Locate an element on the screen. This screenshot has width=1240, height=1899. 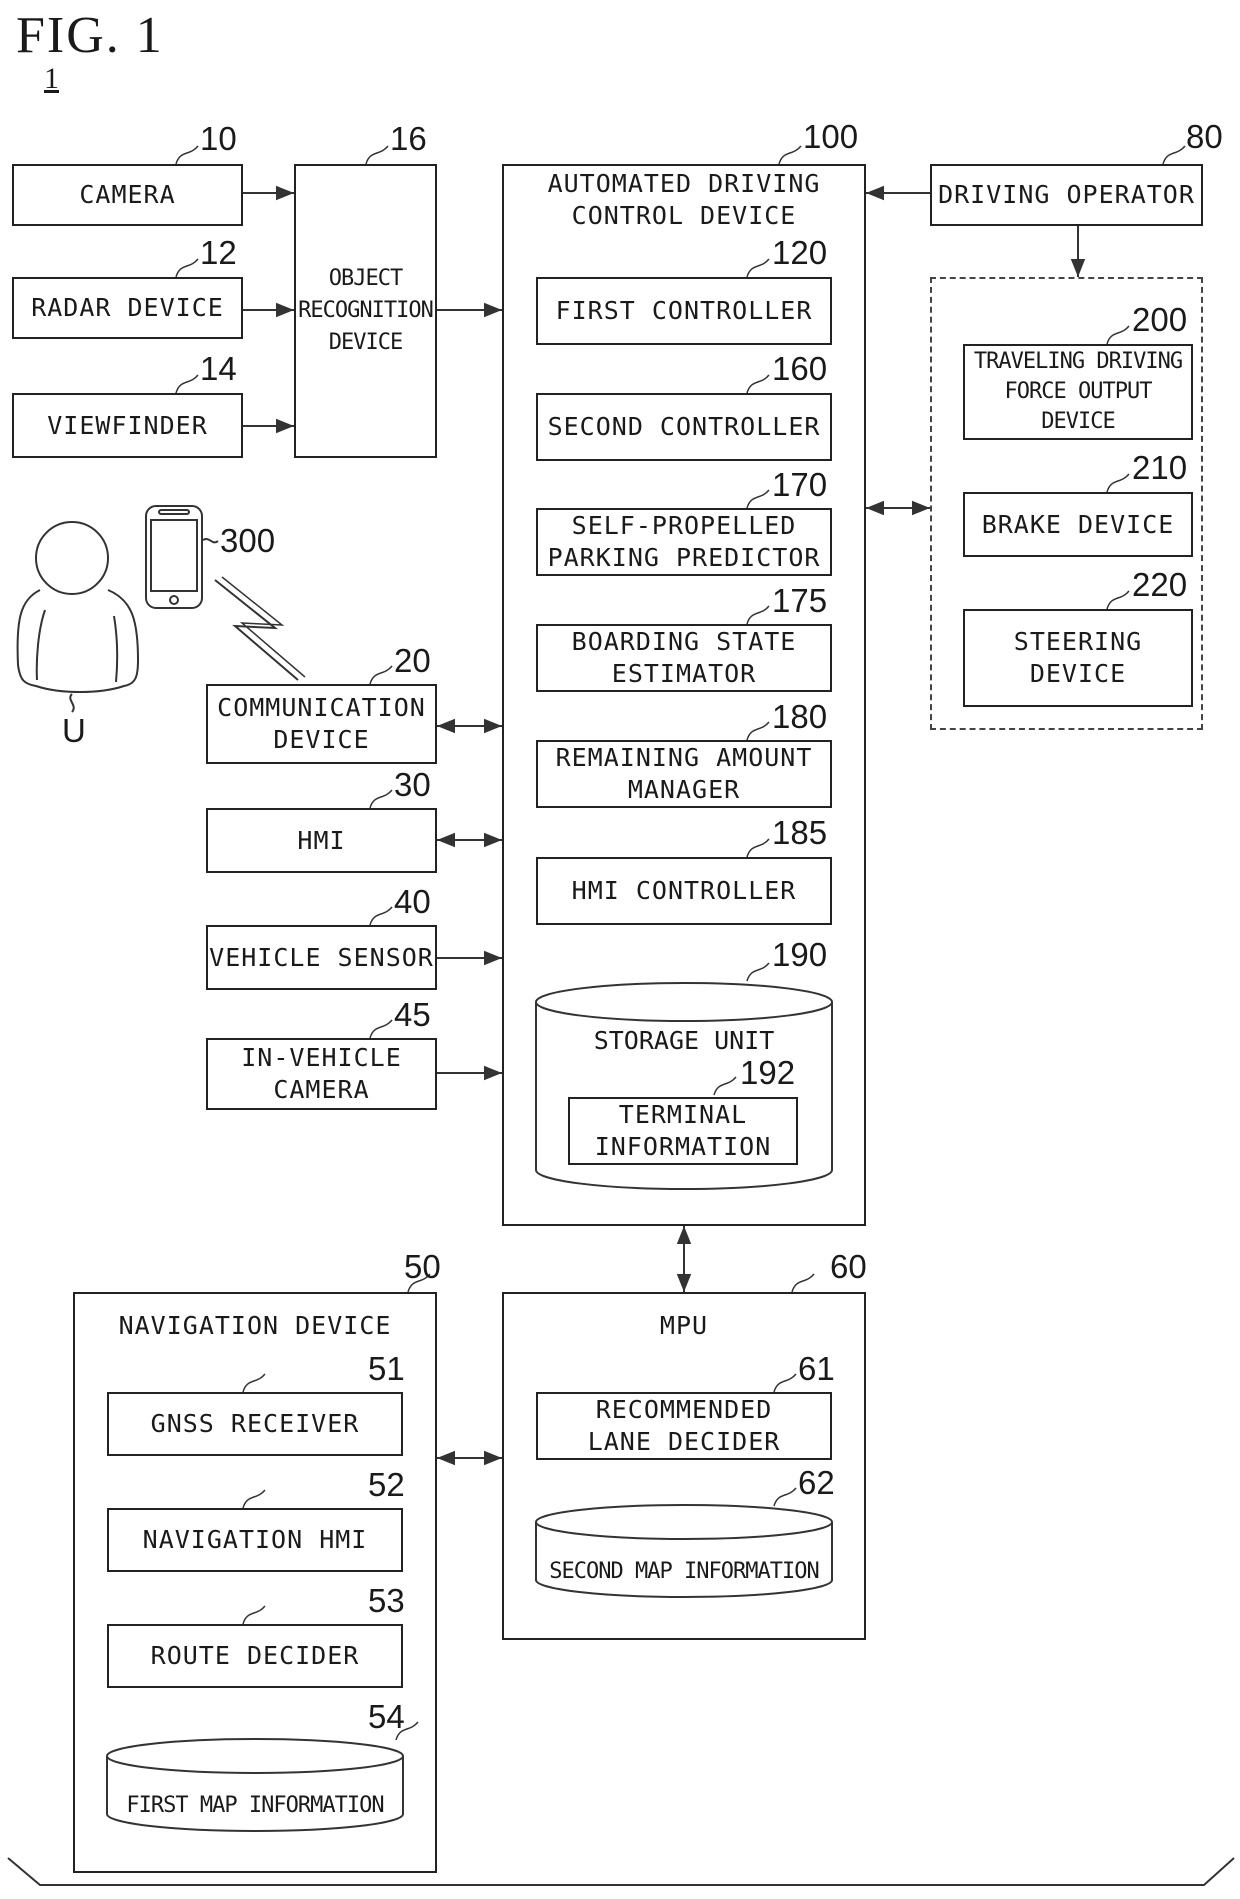
object-recognition-box: OBJECT RECOGNITION DEVICE is located at coordinates (365, 311).